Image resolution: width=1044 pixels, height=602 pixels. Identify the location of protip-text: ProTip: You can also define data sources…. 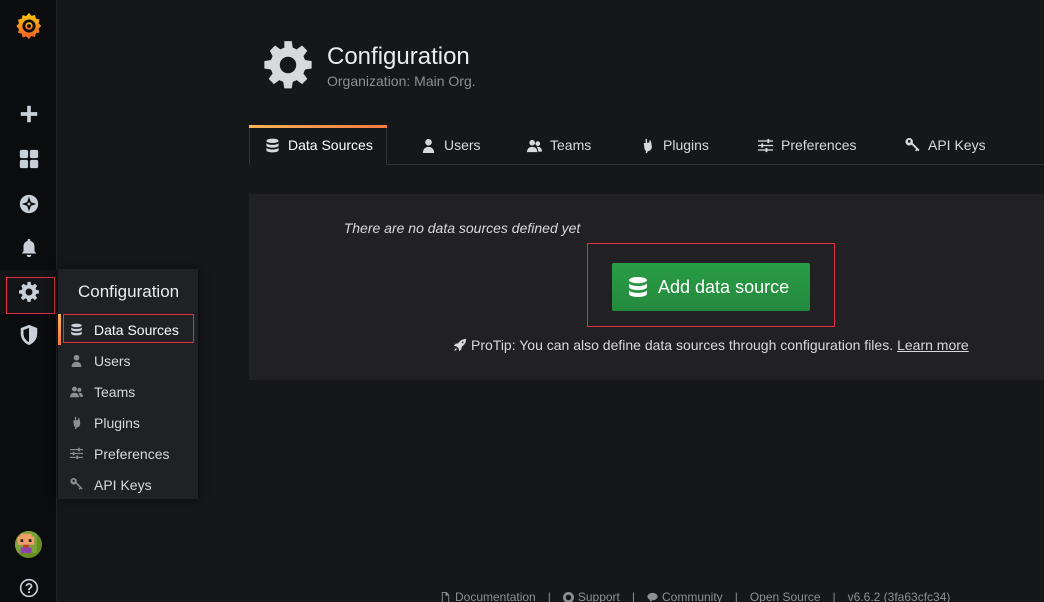
(682, 345).